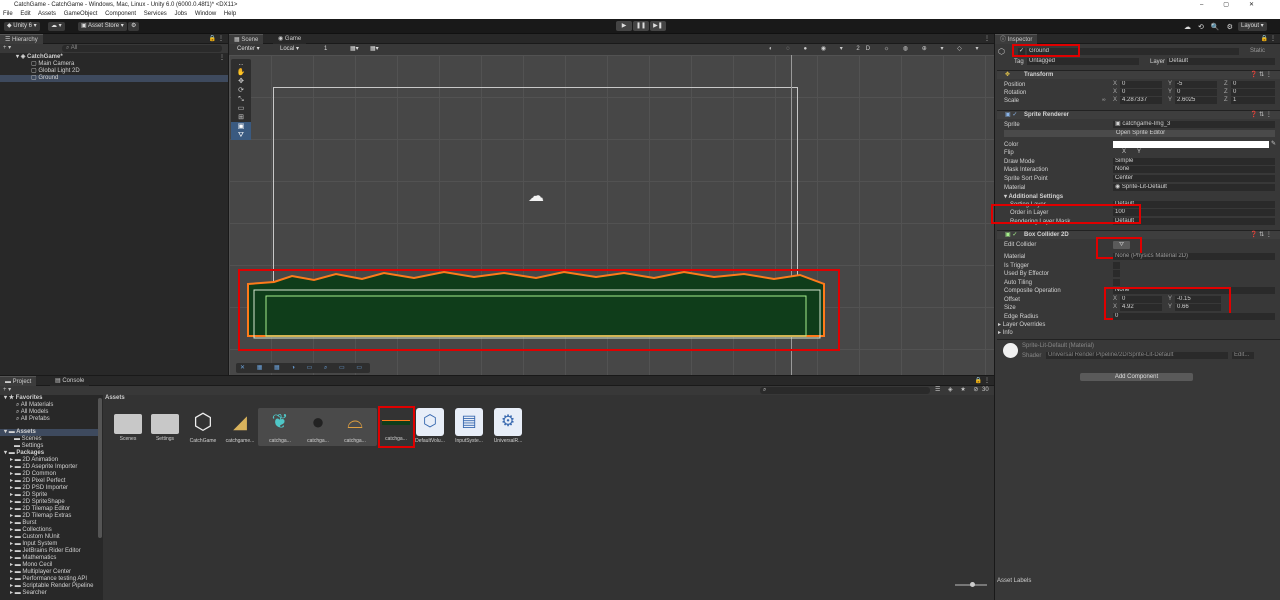 This screenshot has width=1280, height=600. I want to click on open-sprite-editor-button: Open Sprite Editor, so click(1139, 133).